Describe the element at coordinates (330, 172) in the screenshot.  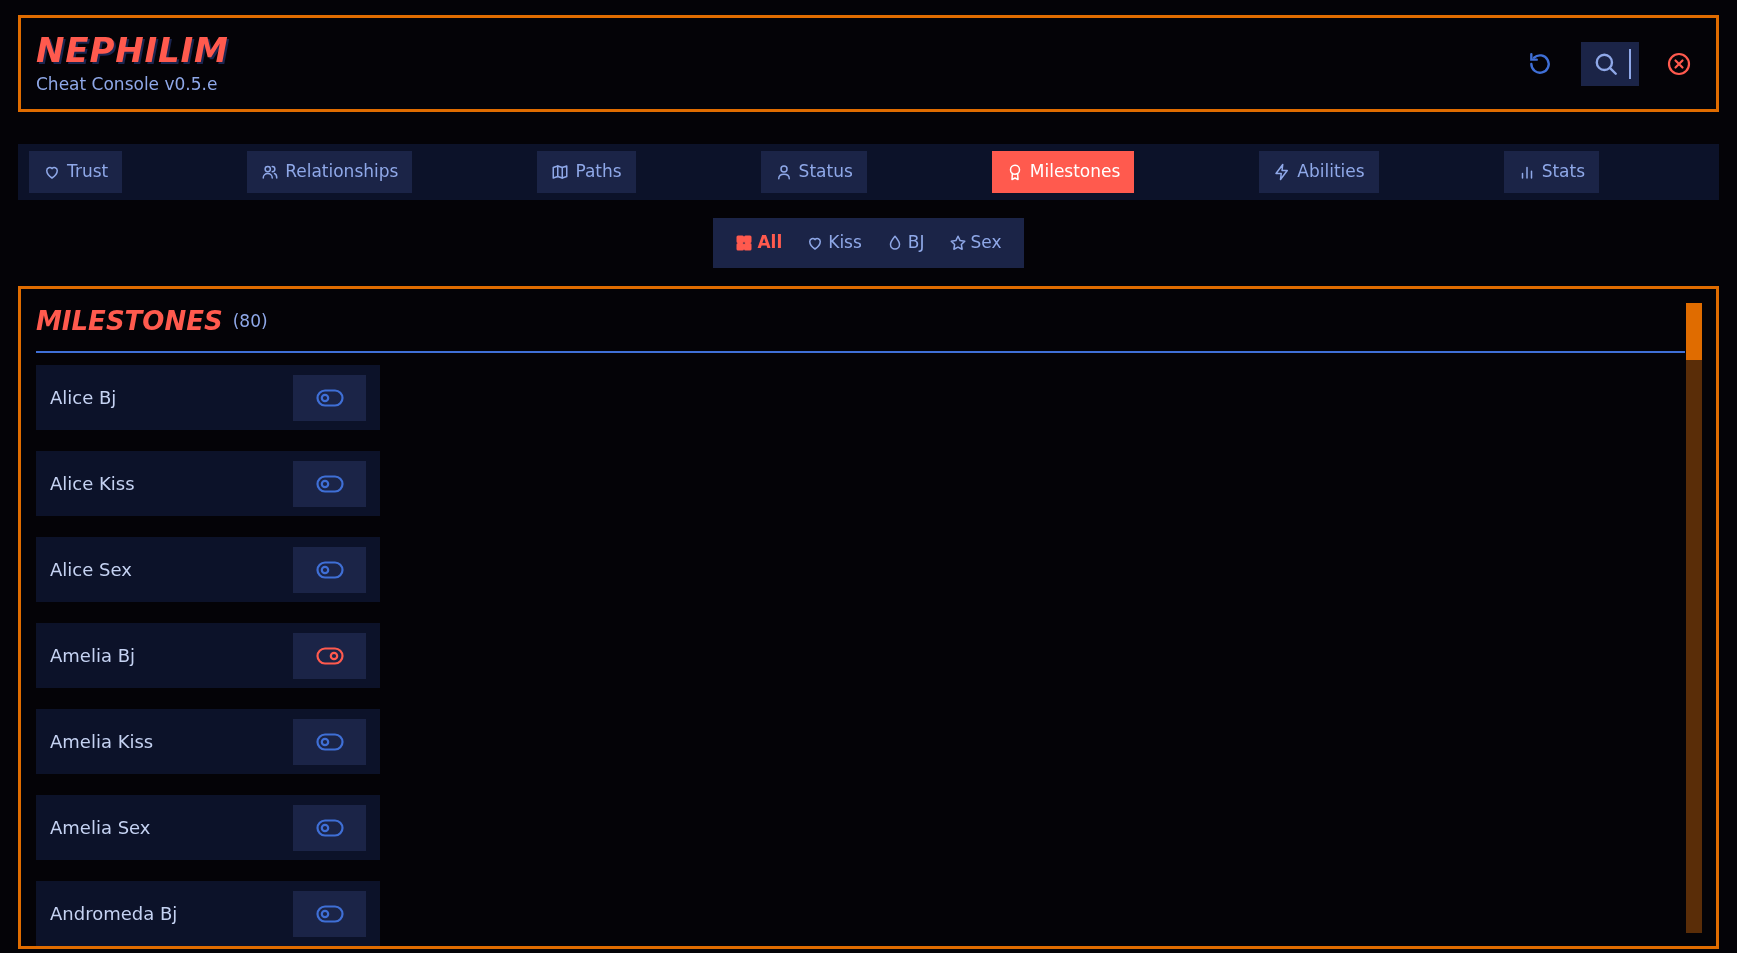
I see `tab: Relationships` at that location.